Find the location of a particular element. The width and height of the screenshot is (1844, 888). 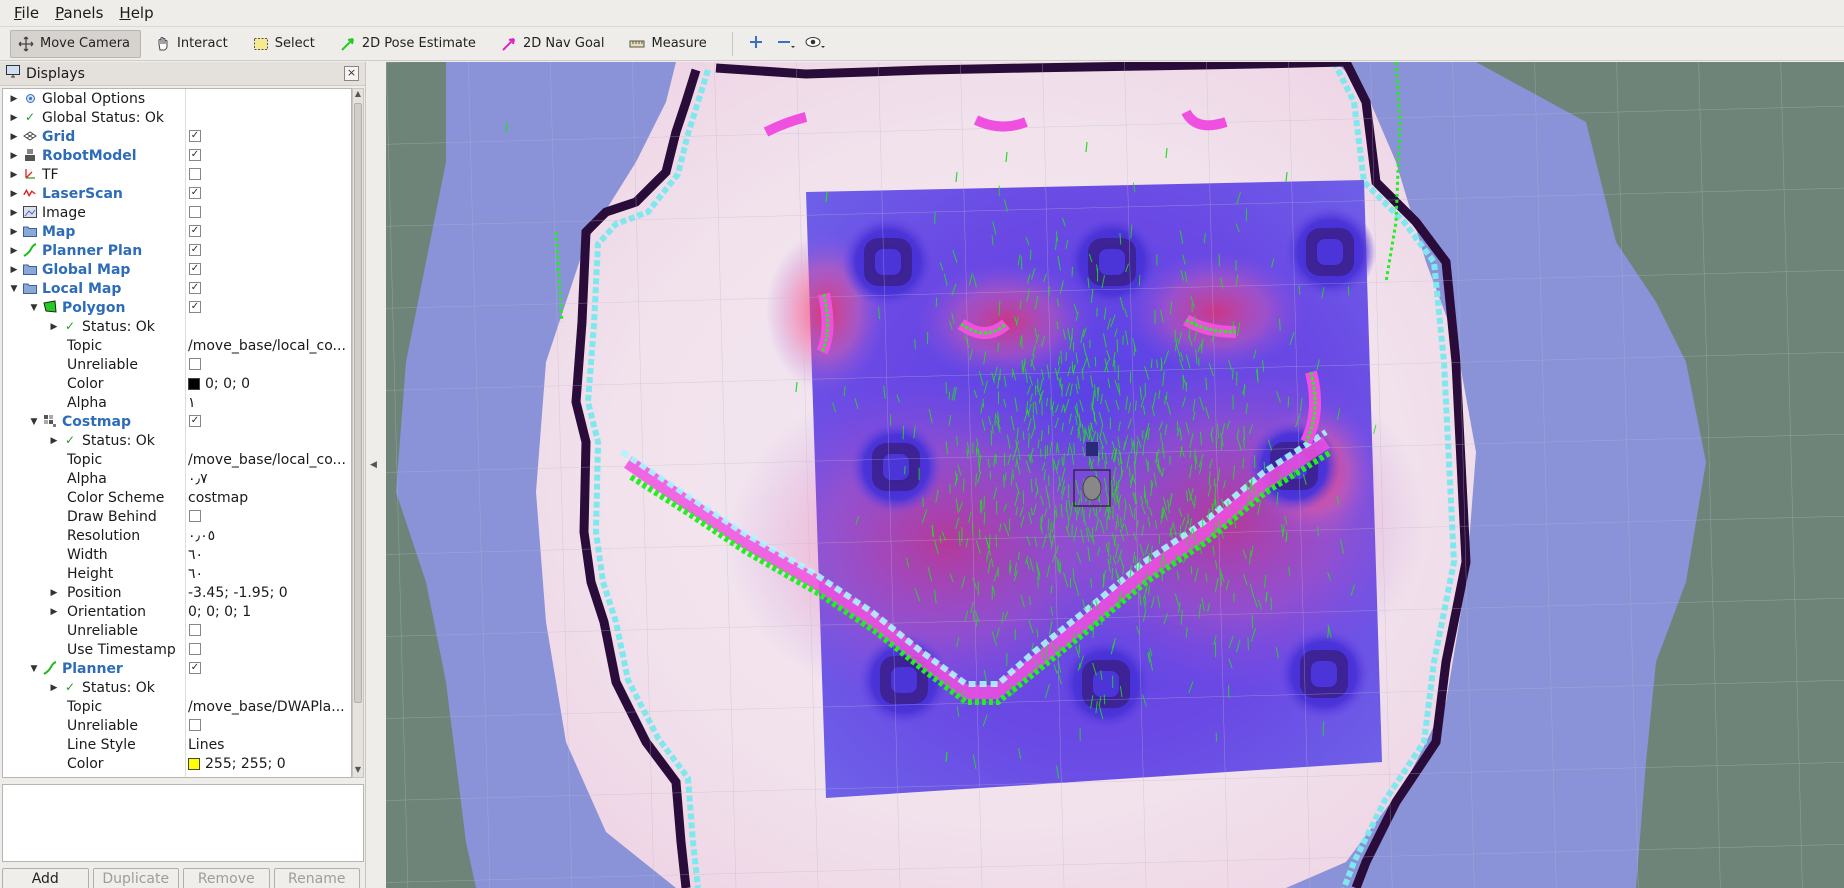

tree-row: Color 255; 255; 0 is located at coordinates (177, 763).